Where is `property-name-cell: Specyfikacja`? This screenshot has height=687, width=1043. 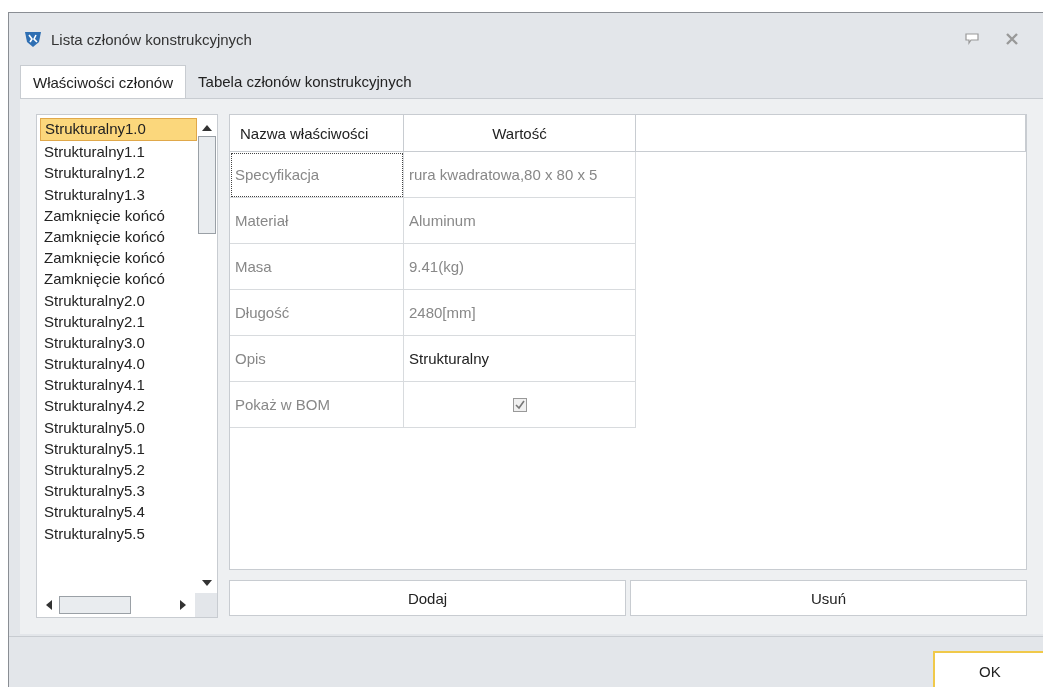
property-name-cell: Specyfikacja is located at coordinates (317, 175).